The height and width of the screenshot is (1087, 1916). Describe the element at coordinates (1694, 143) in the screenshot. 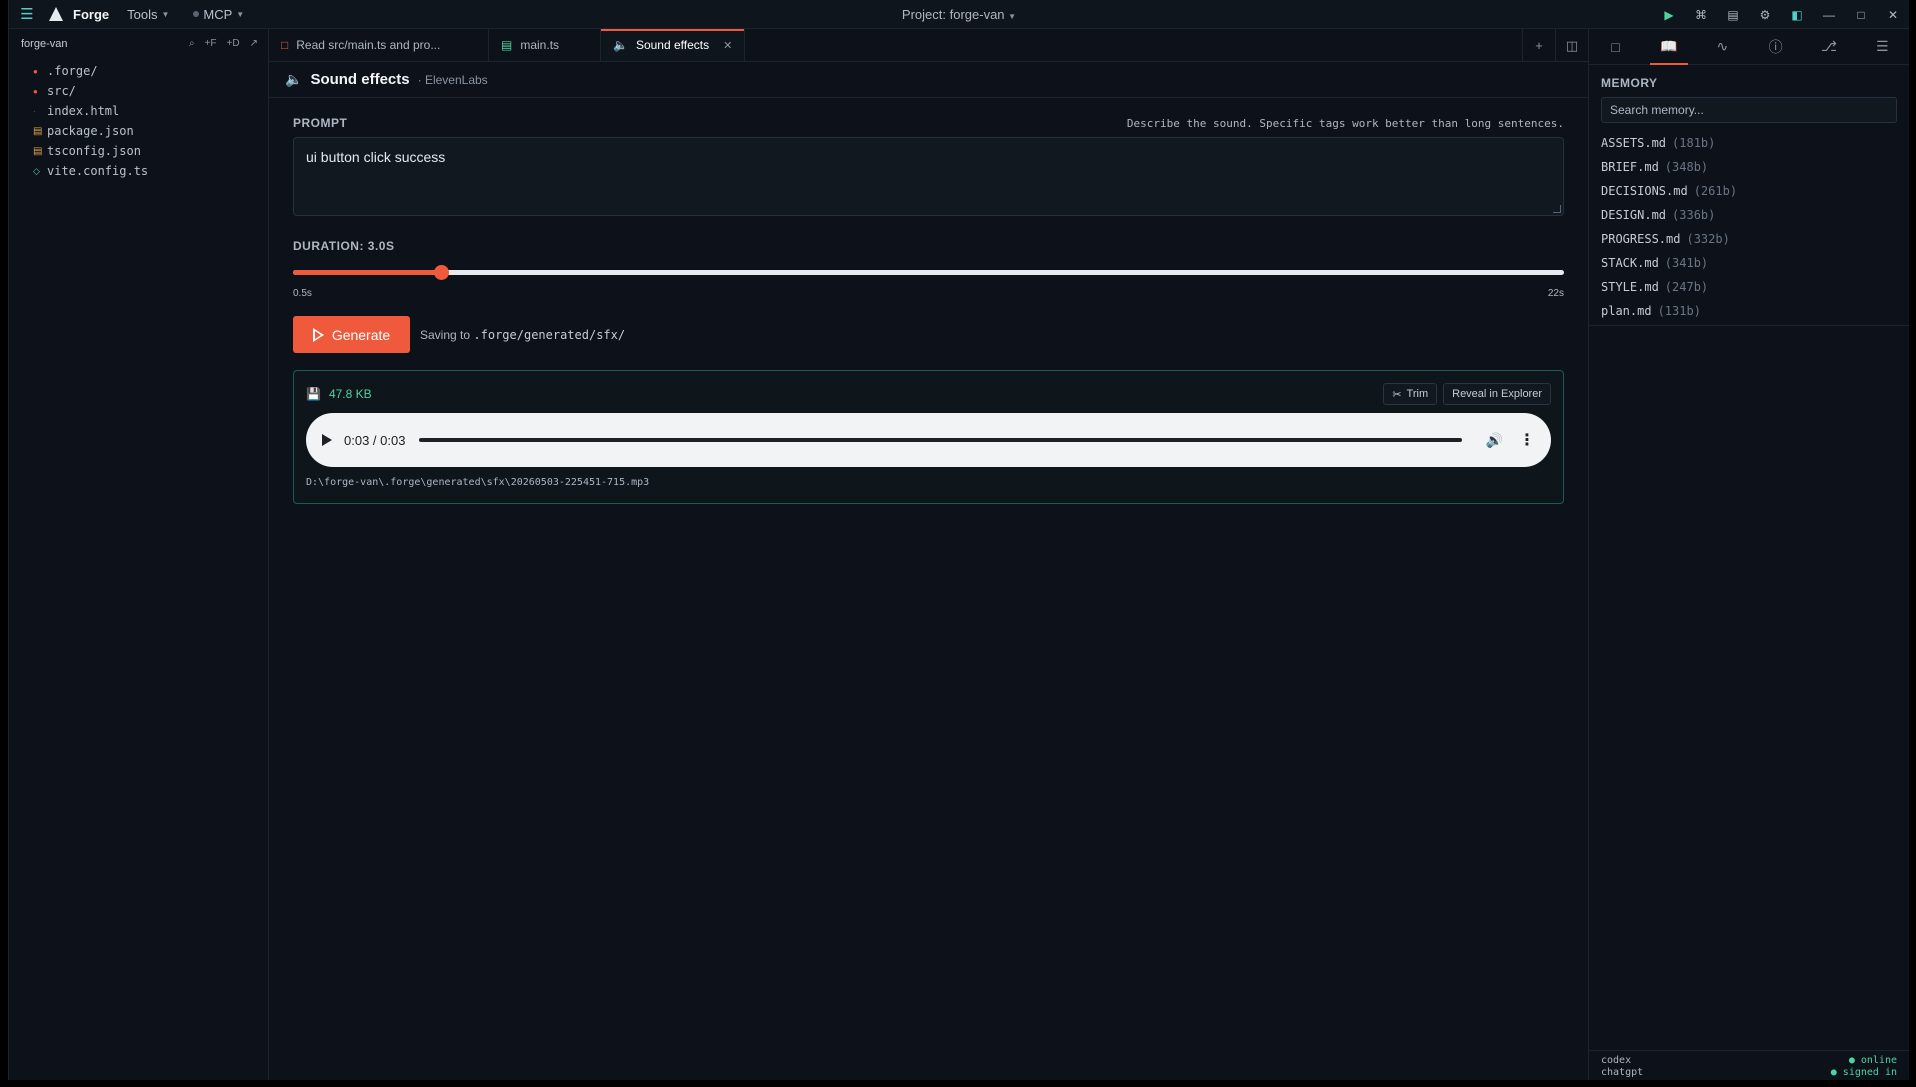

I see `memory-item-size: (181b)` at that location.